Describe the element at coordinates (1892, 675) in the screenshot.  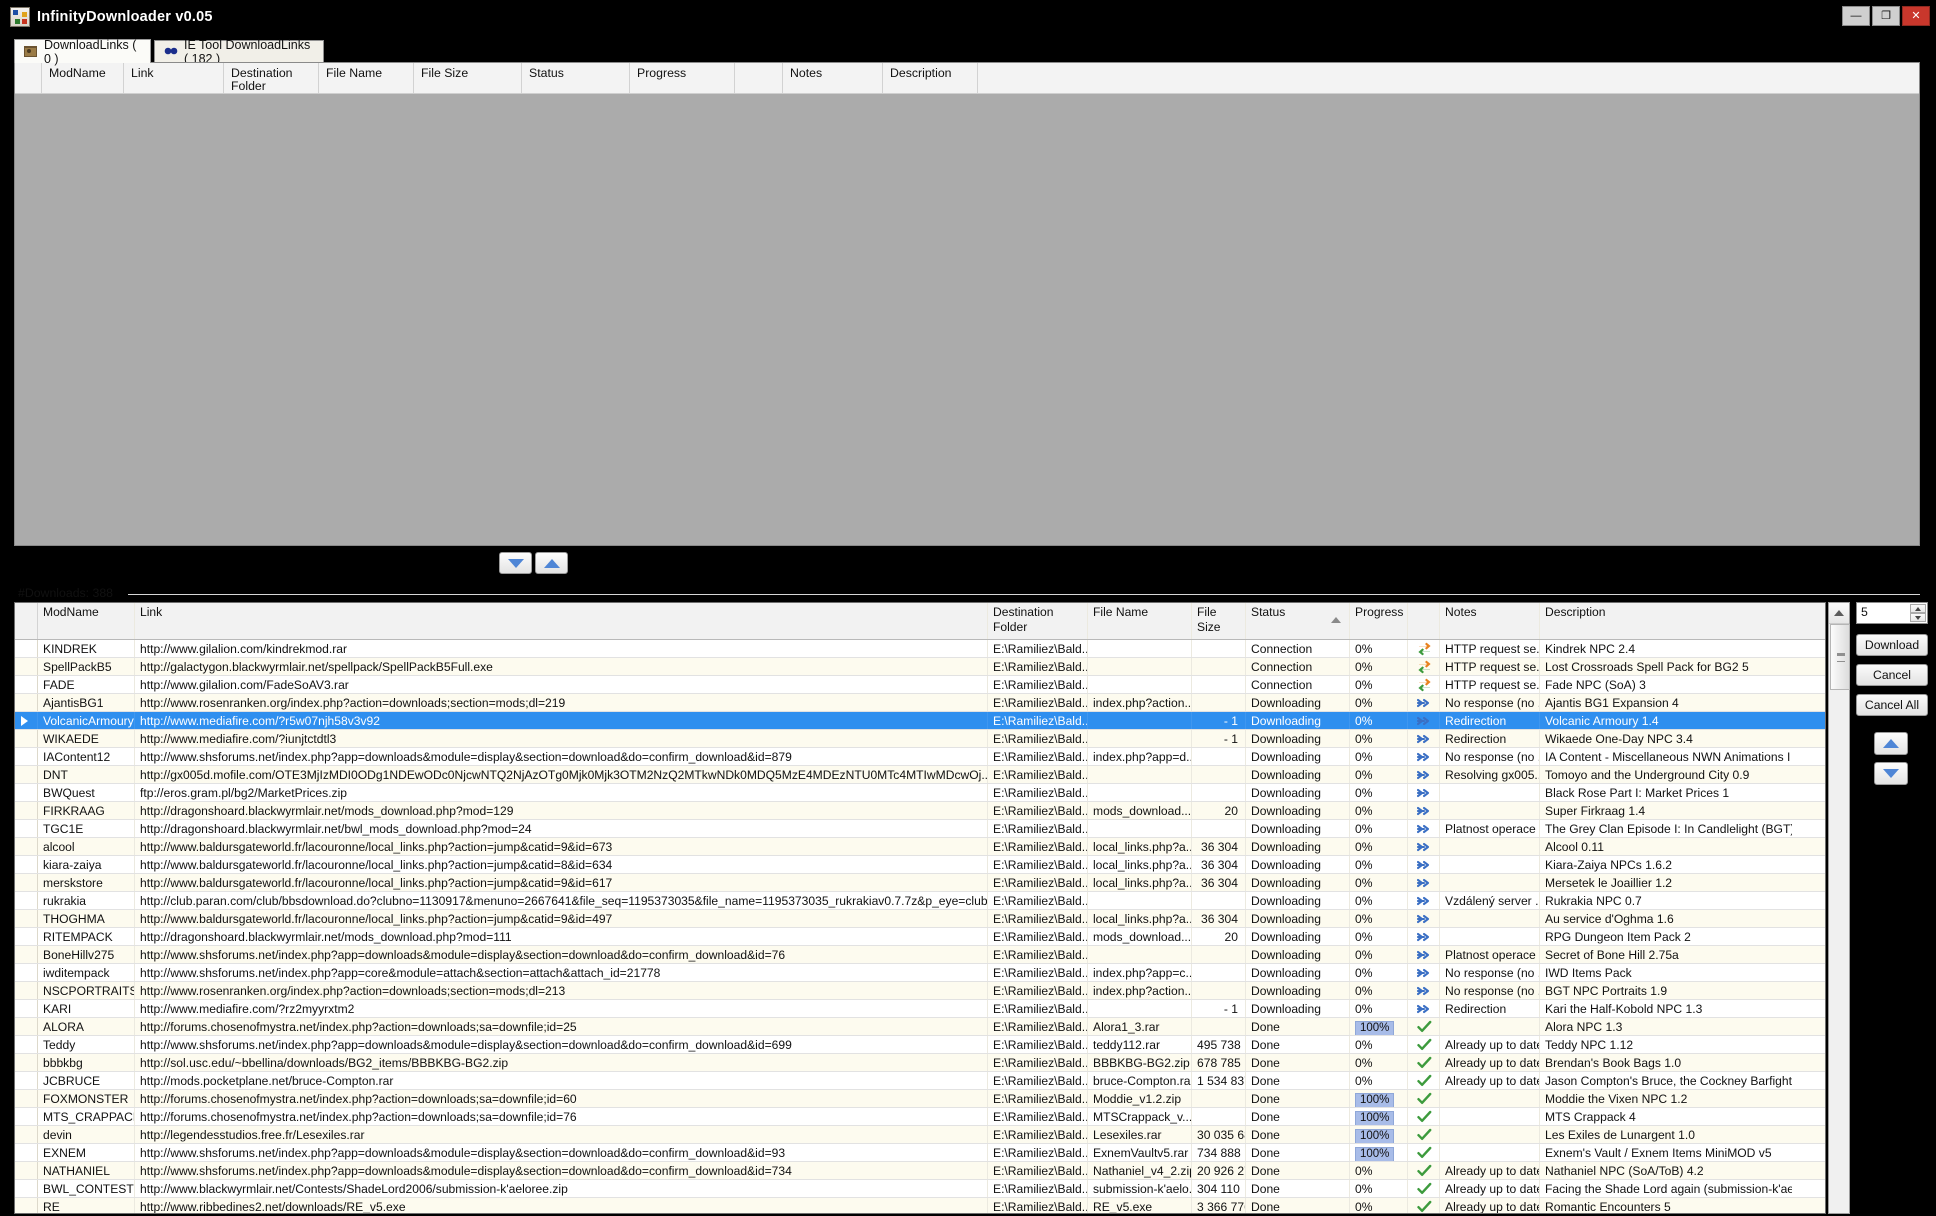
I see `cancel-button: Cancel` at that location.